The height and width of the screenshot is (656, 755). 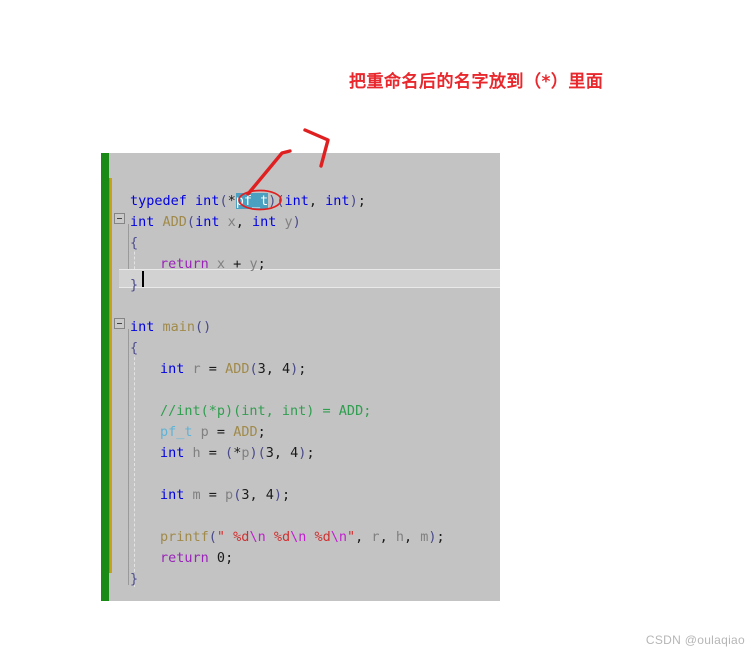 What do you see at coordinates (121, 377) in the screenshot?
I see `editor-gutter` at bounding box center [121, 377].